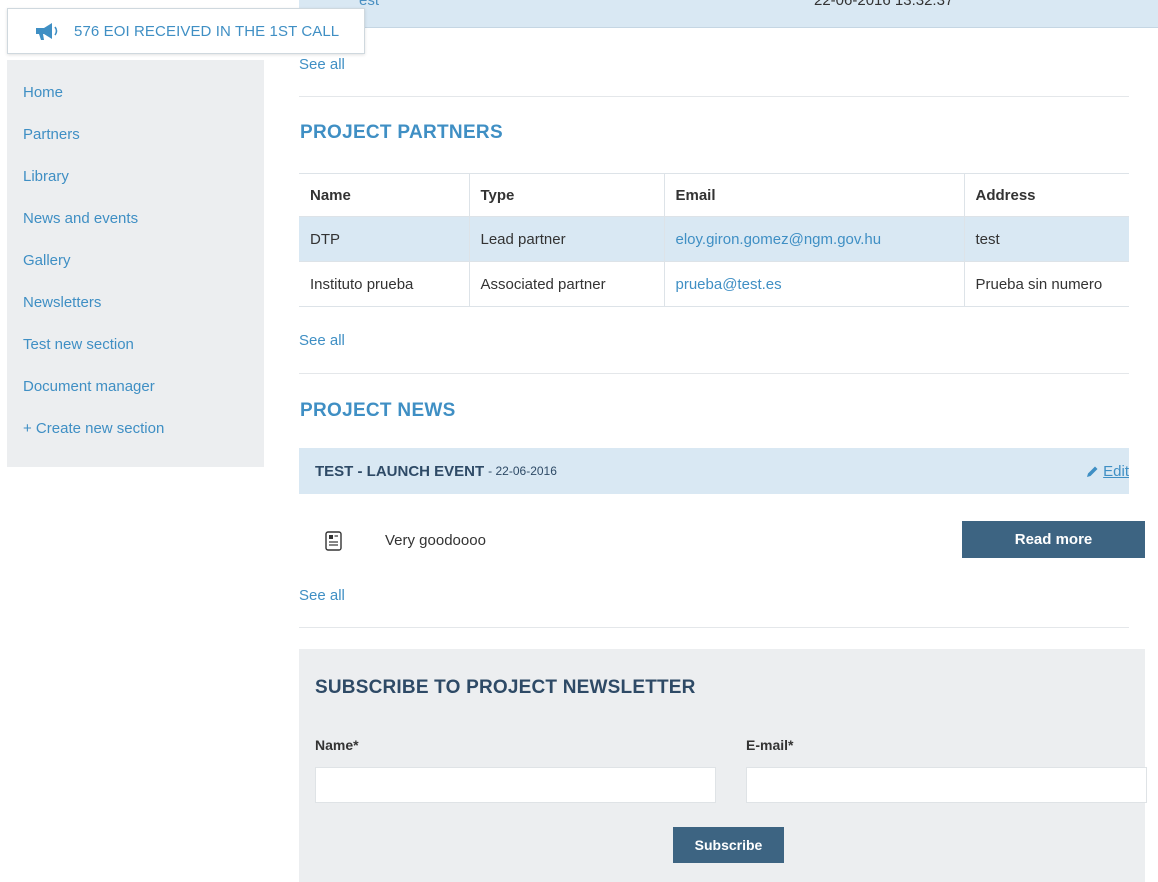 The width and height of the screenshot is (1158, 882). Describe the element at coordinates (884, 4) in the screenshot. I see `previous-row-date: 22-06-2016 13:32:37` at that location.